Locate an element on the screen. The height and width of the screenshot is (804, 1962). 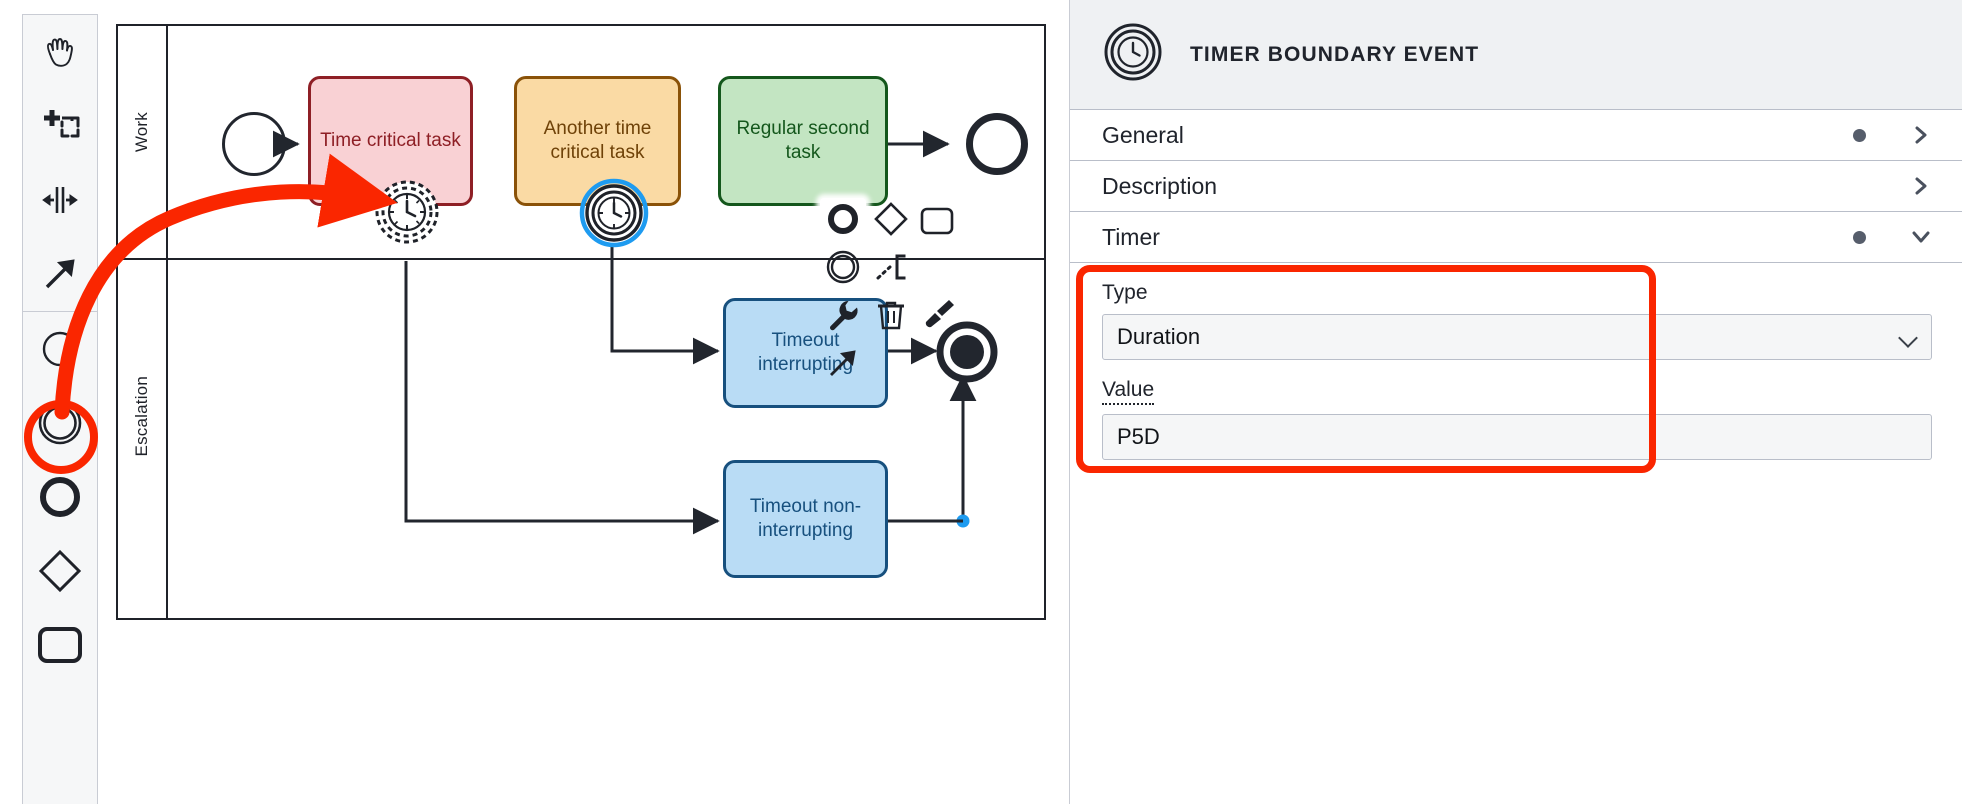
task-regular-second: Regular second task is located at coordinates (803, 141).